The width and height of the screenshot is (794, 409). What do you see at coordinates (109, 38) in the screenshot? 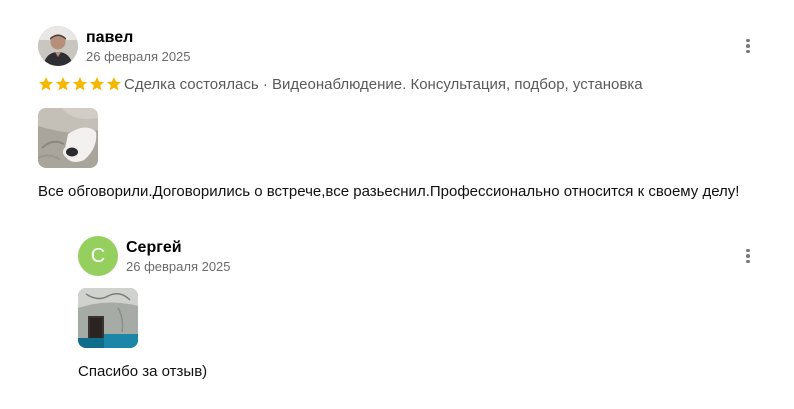
I see `author-name: павел` at bounding box center [109, 38].